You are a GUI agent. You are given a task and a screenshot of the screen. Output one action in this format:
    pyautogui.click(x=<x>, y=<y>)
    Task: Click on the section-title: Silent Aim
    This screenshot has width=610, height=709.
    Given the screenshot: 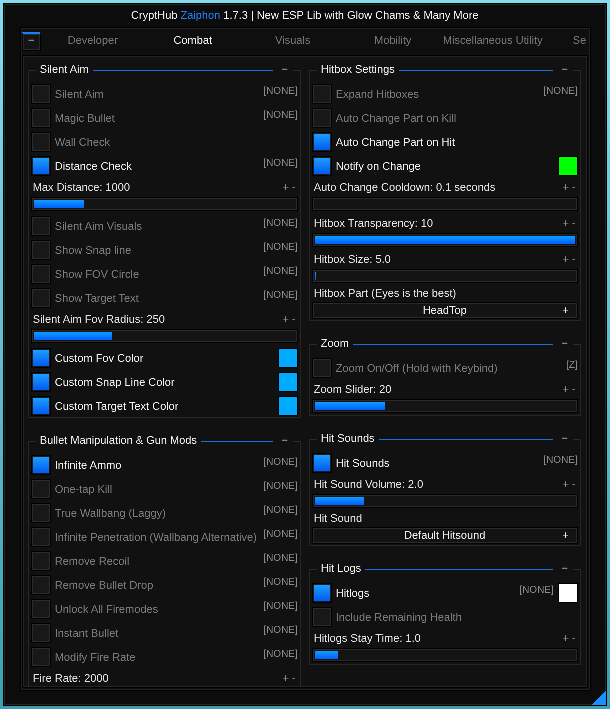 What is the action you would take?
    pyautogui.click(x=64, y=70)
    